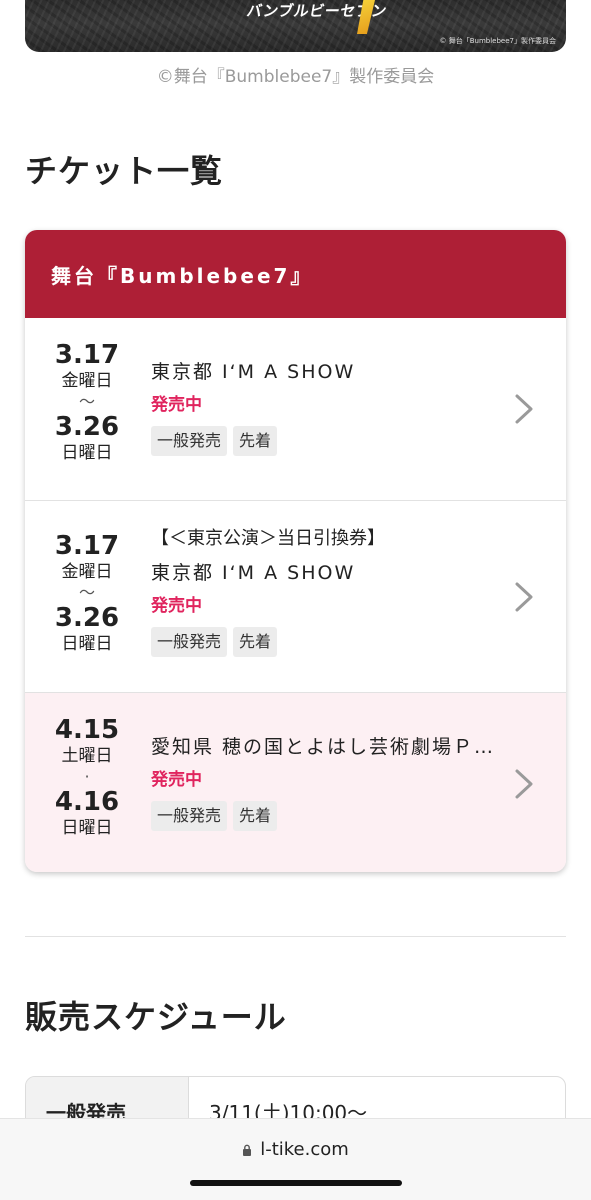 Image resolution: width=591 pixels, height=1200 pixels. I want to click on date-range: 4.15 土曜日 · 4.16 日曜日, so click(87, 777).